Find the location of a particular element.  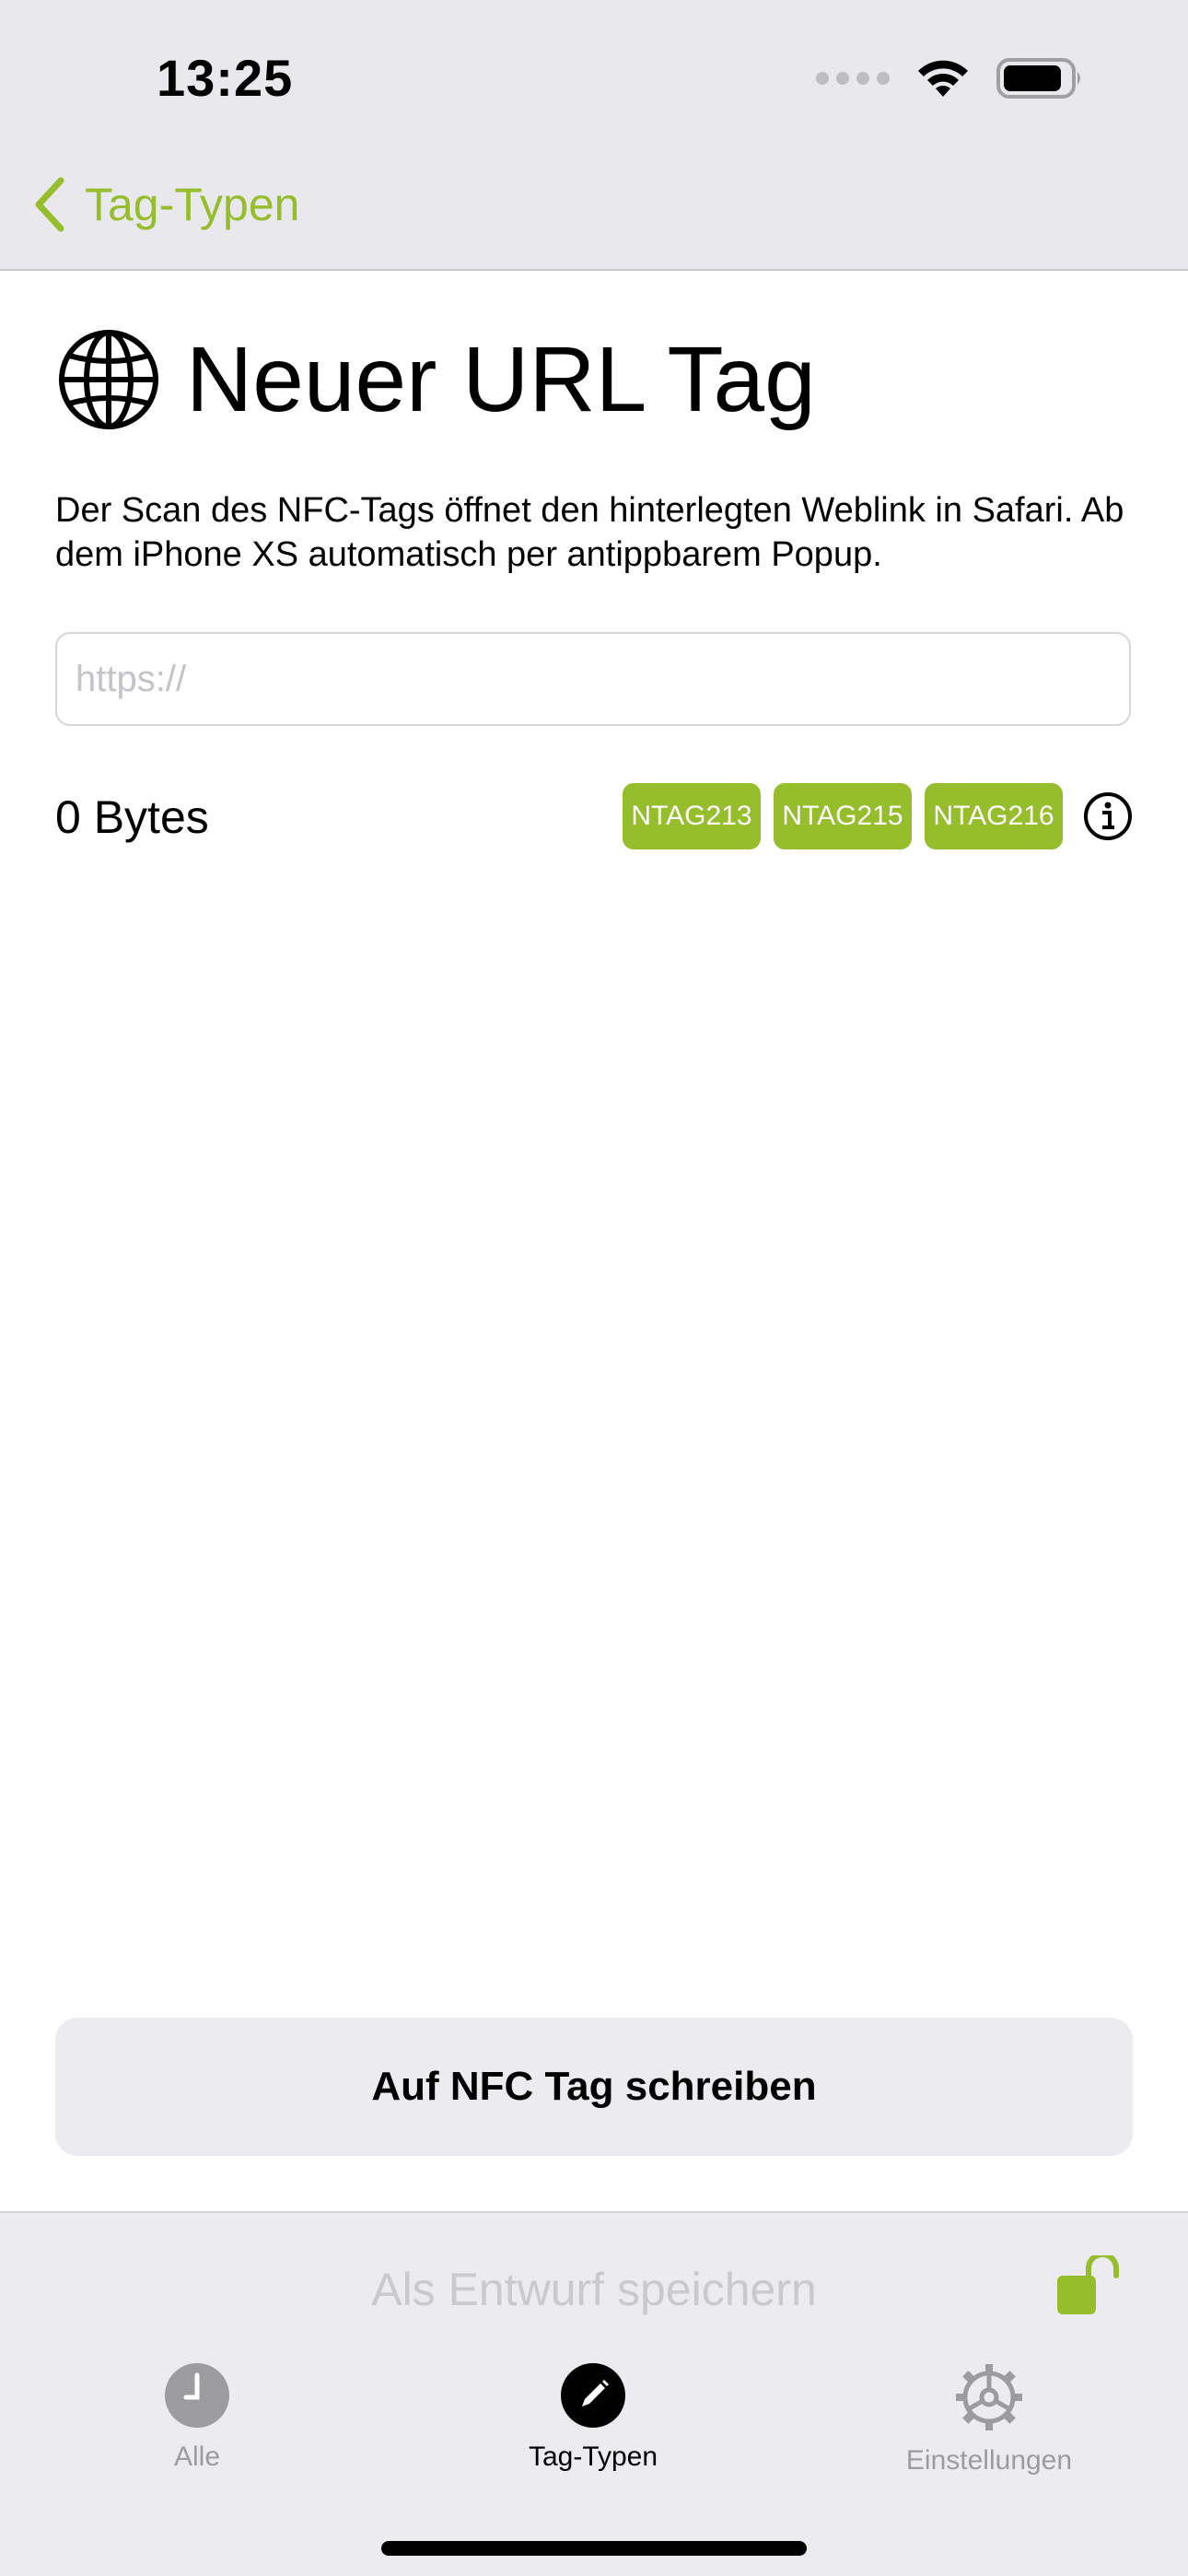

tab-alle-label: Alle is located at coordinates (197, 2456).